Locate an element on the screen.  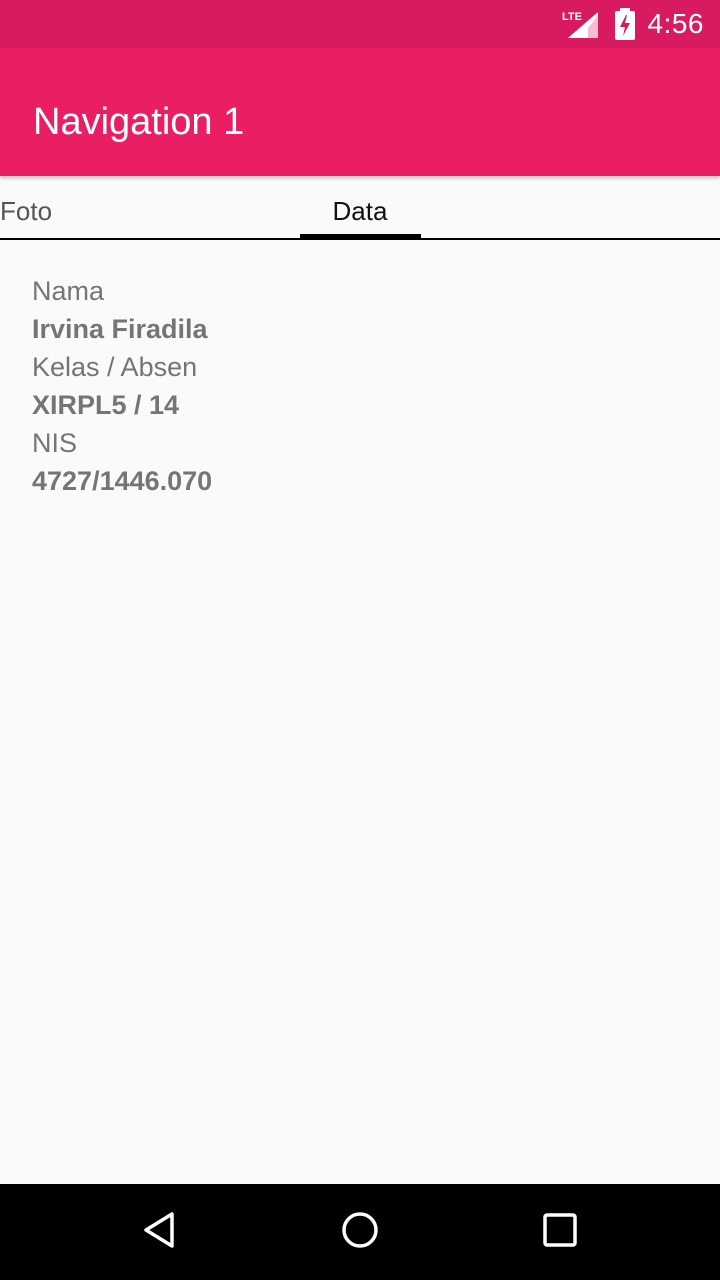
name-value: Irvina Firadila is located at coordinates (120, 329).